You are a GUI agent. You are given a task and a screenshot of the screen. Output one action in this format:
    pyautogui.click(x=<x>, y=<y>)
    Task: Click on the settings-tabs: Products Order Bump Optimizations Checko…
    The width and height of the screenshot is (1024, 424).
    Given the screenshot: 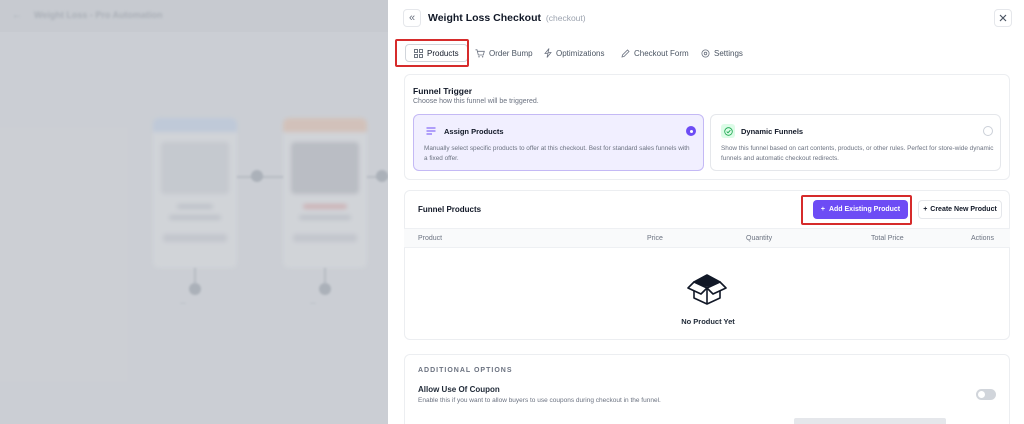 What is the action you would take?
    pyautogui.click(x=706, y=53)
    